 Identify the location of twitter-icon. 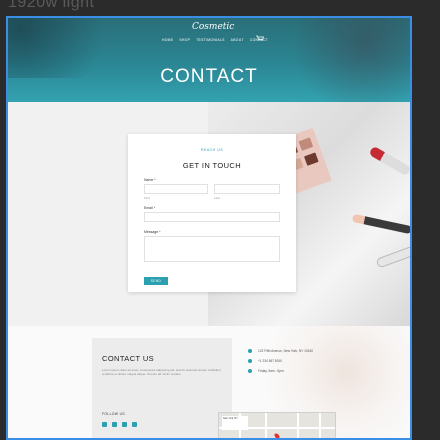
(134, 424).